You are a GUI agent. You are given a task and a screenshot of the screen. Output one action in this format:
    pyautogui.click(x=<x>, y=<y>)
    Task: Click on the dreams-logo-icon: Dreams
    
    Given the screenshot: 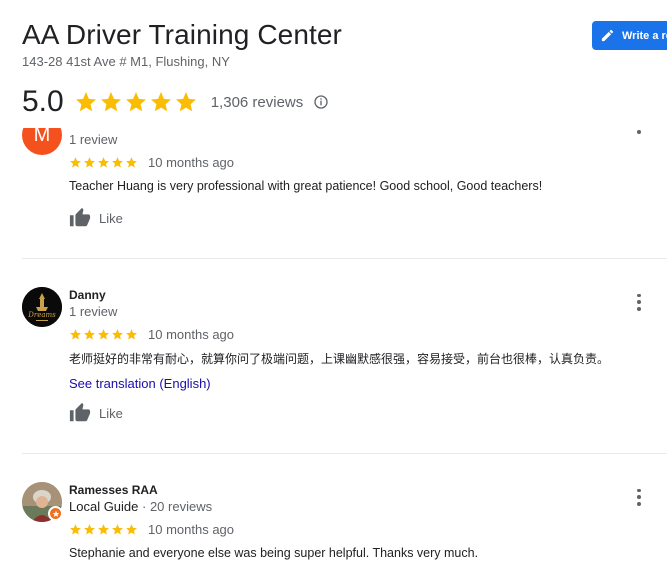 What is the action you would take?
    pyautogui.click(x=42, y=307)
    